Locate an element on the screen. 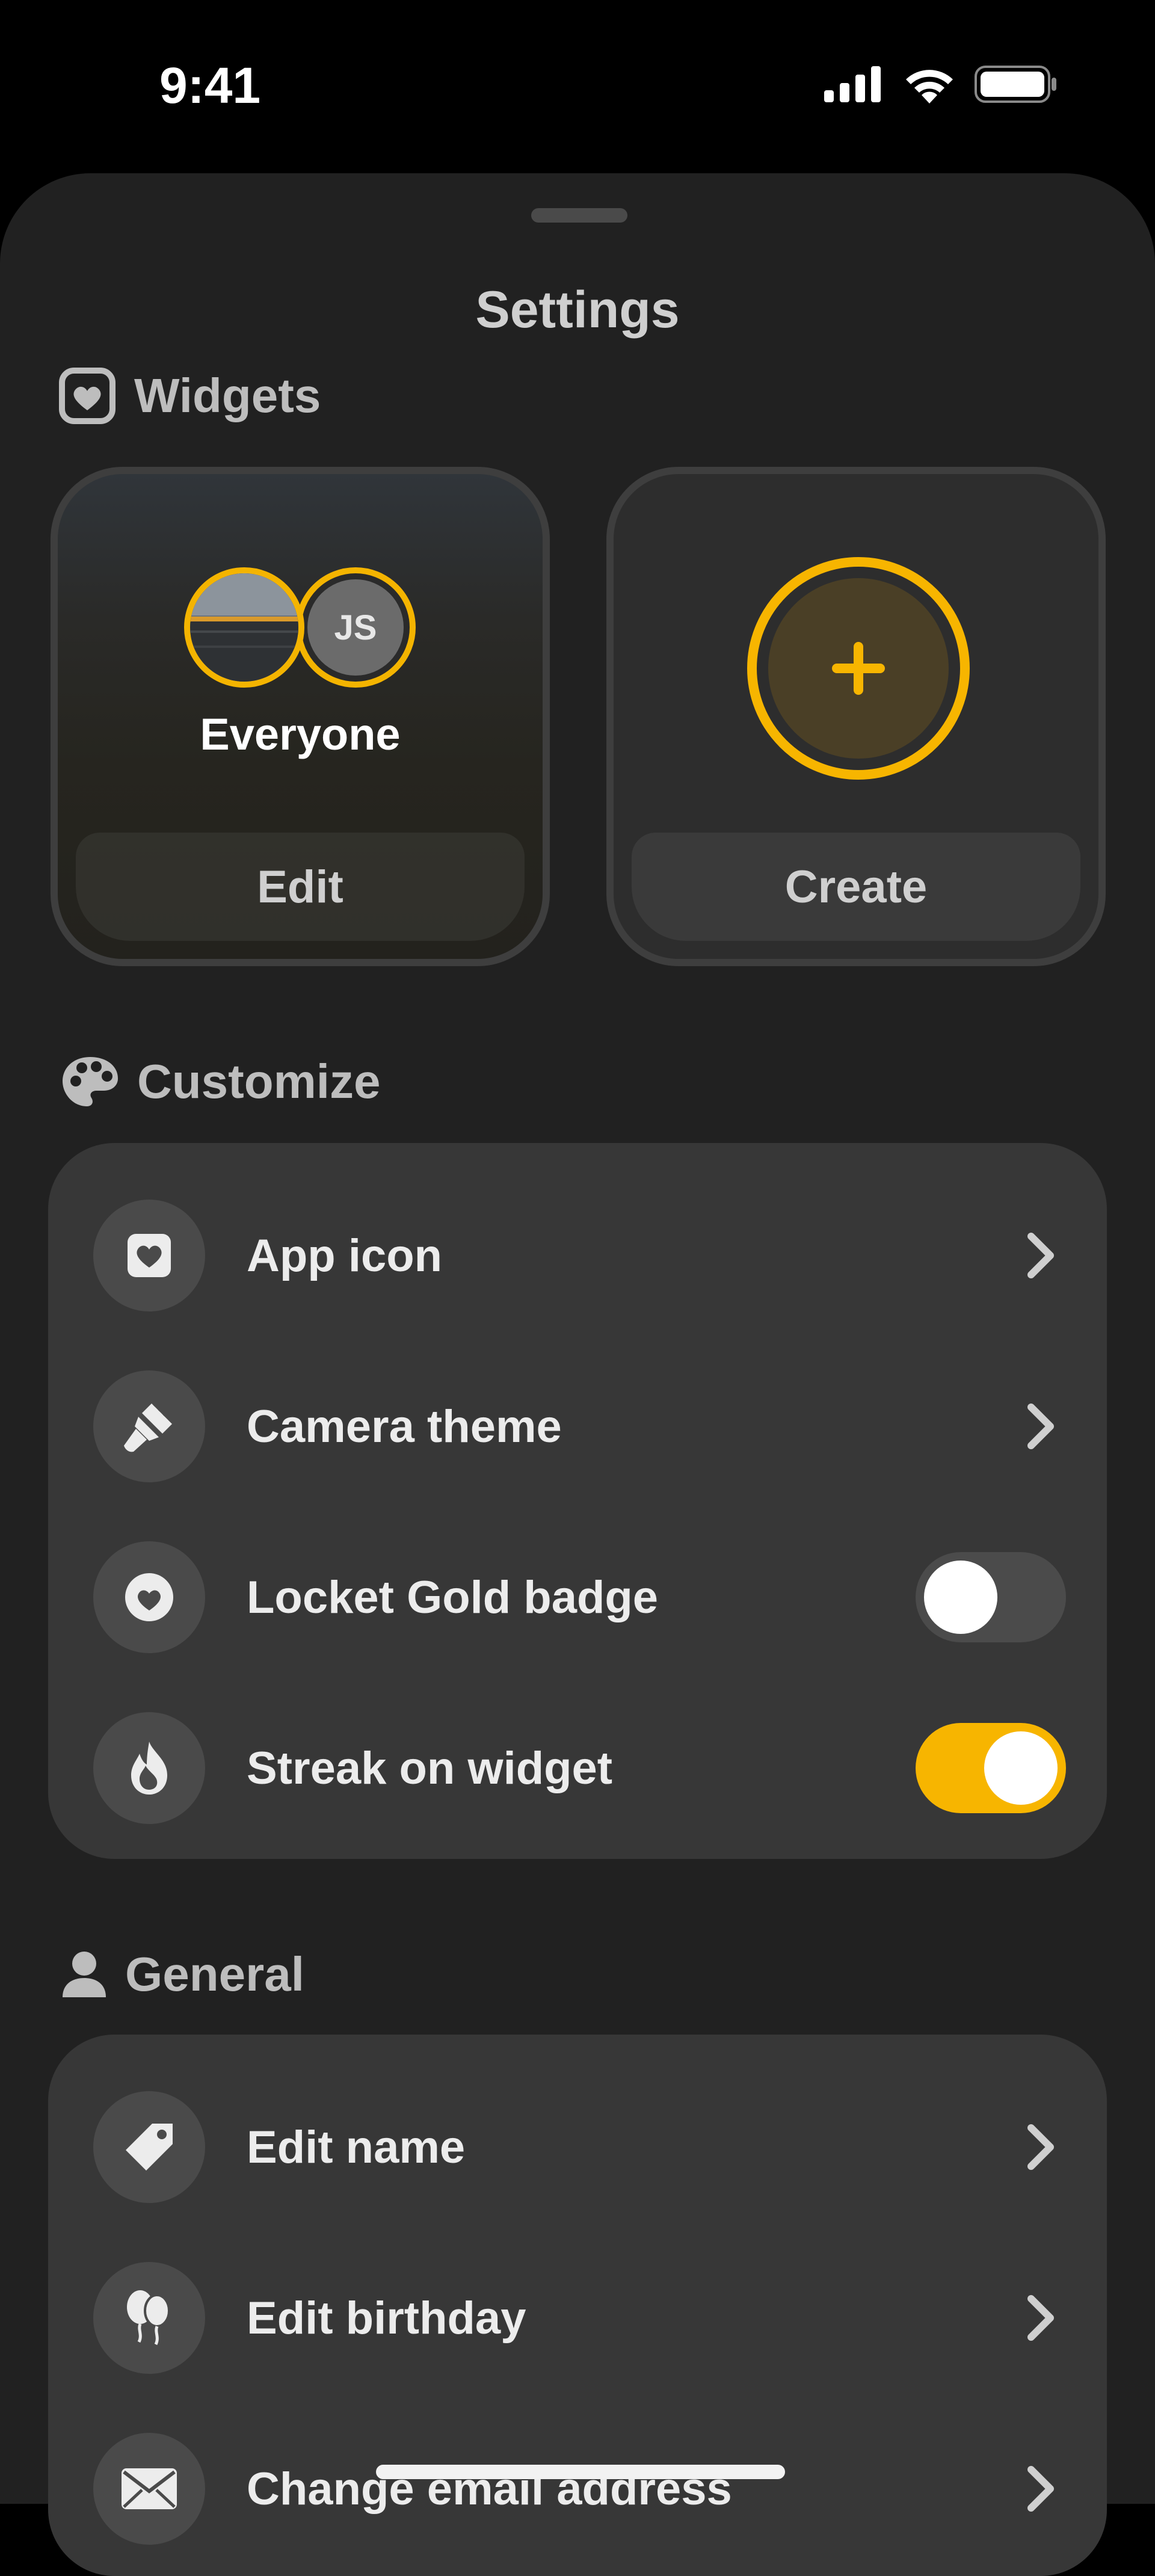  palette-icon is located at coordinates (90, 1082).